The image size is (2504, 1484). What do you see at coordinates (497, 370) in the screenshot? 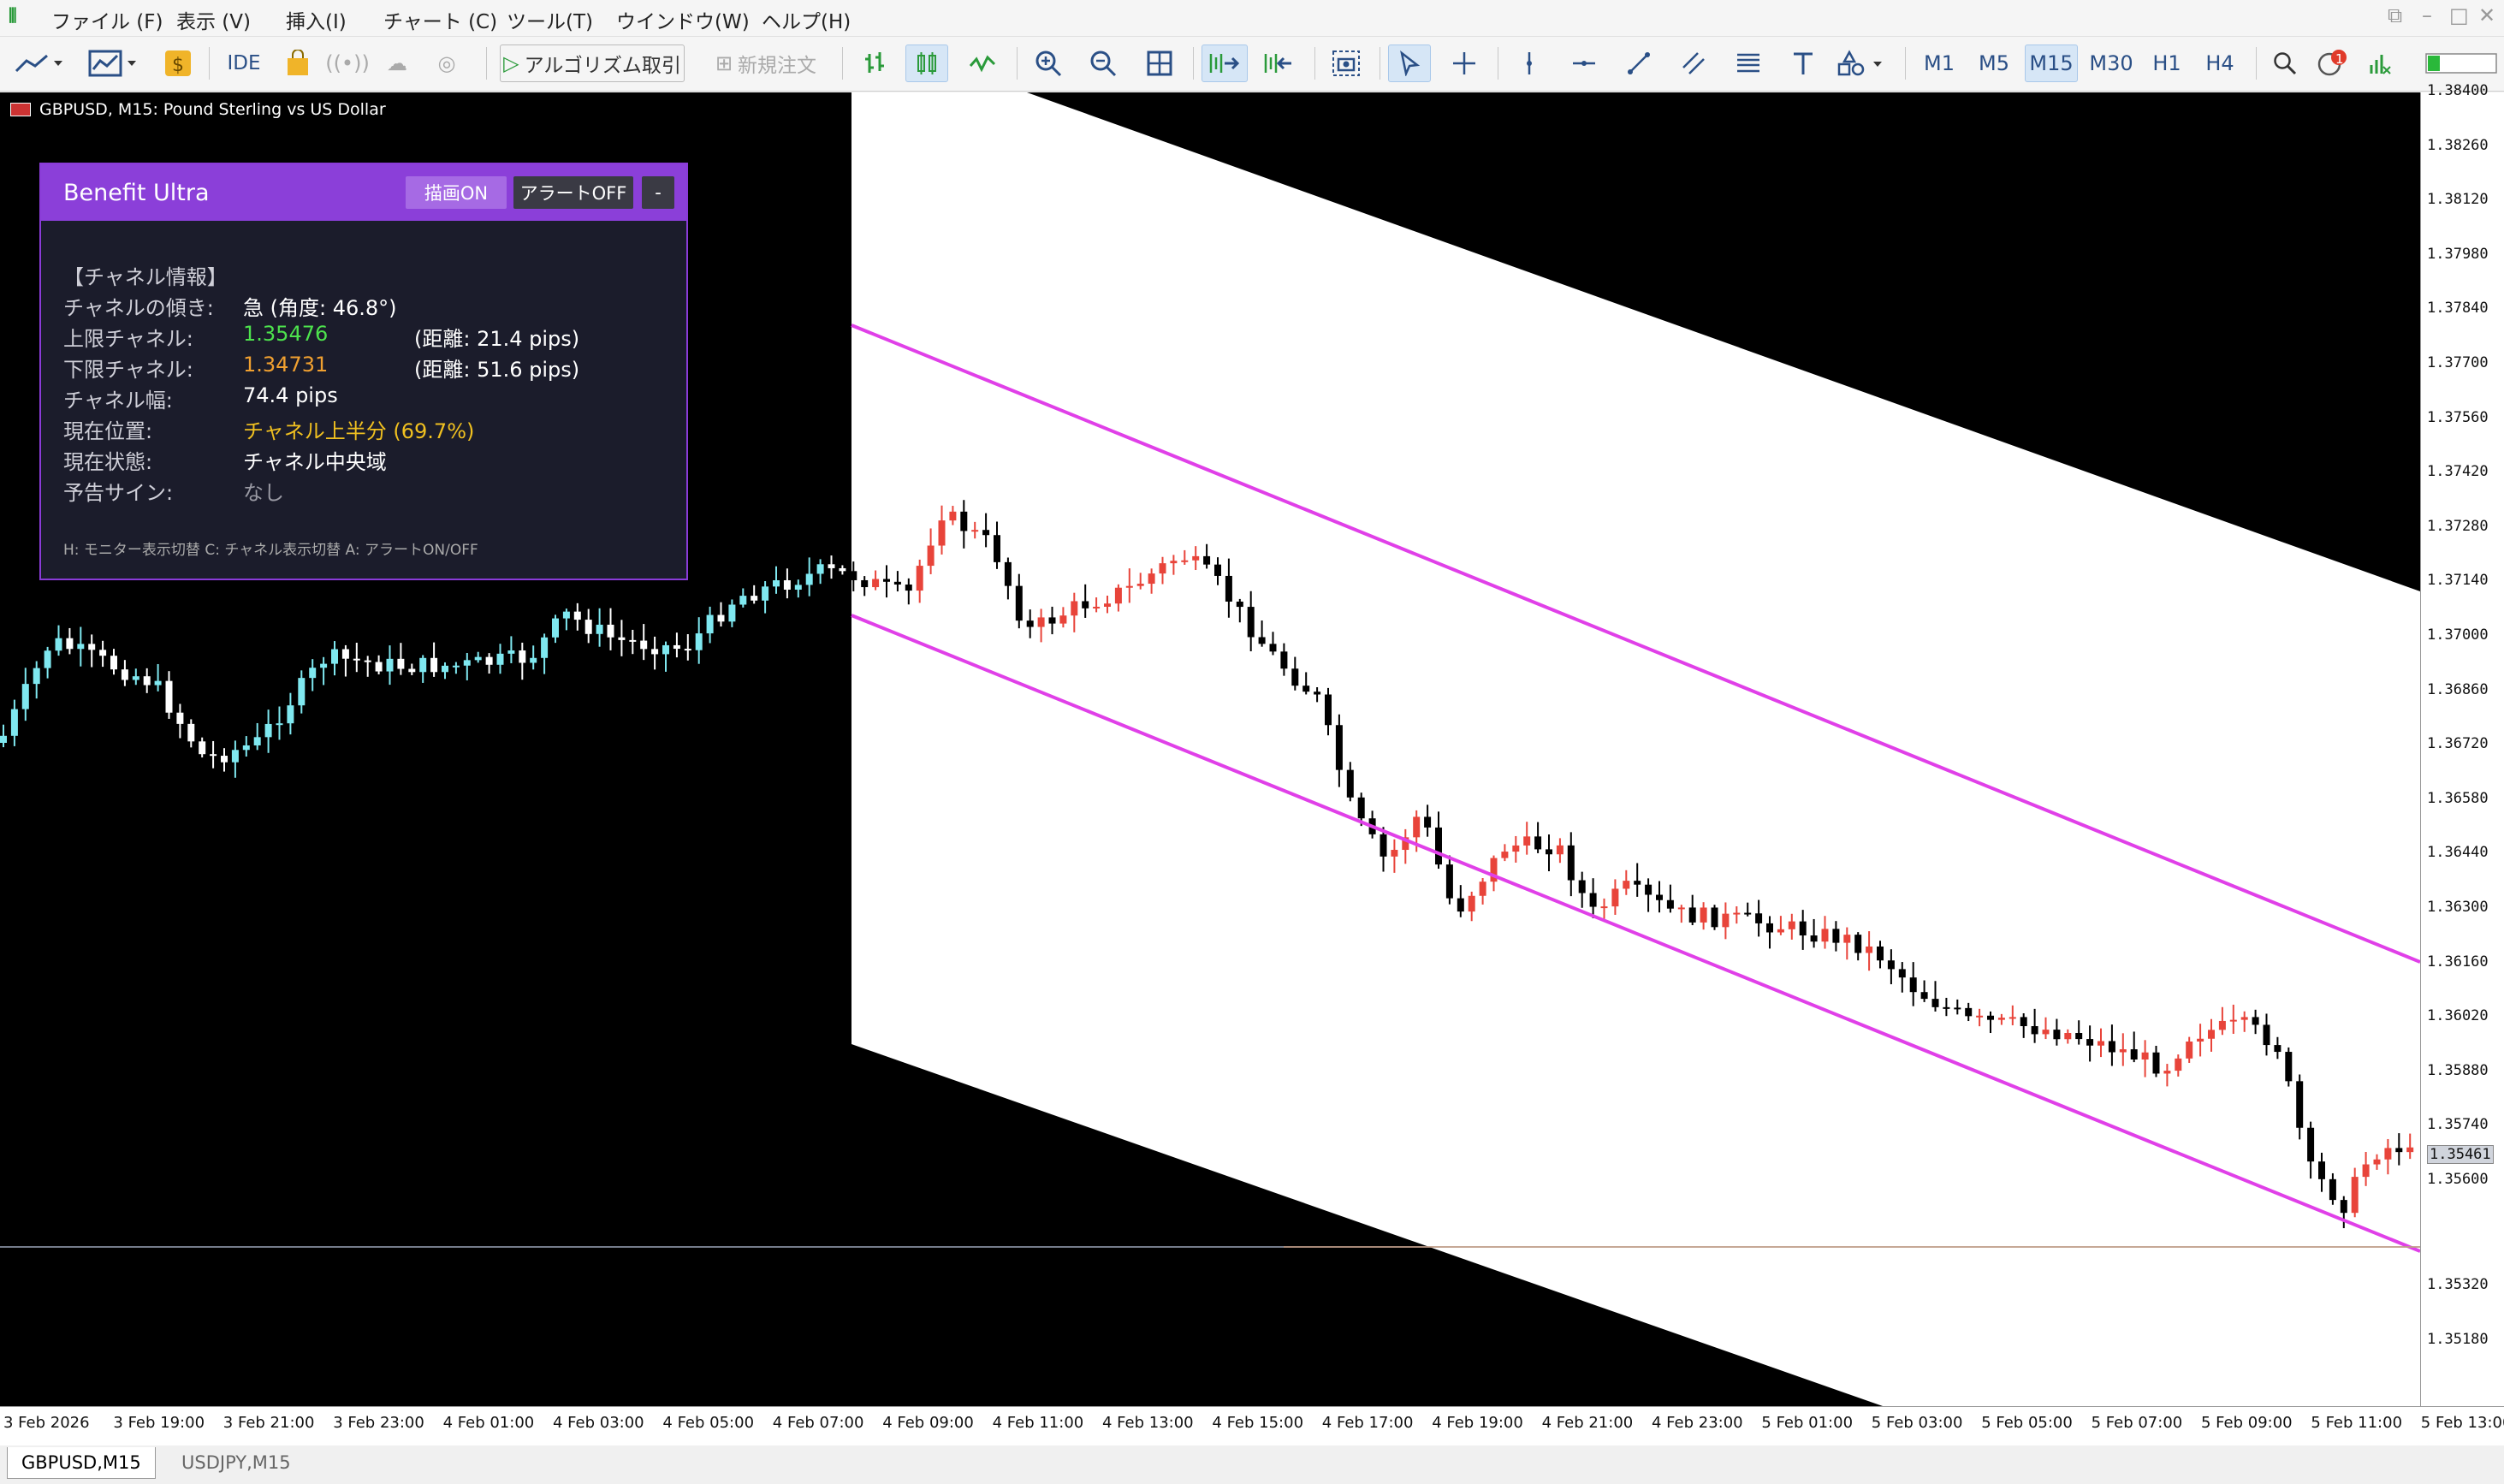
I see `lower-channel-distance: (距離: 51.6 pips)` at bounding box center [497, 370].